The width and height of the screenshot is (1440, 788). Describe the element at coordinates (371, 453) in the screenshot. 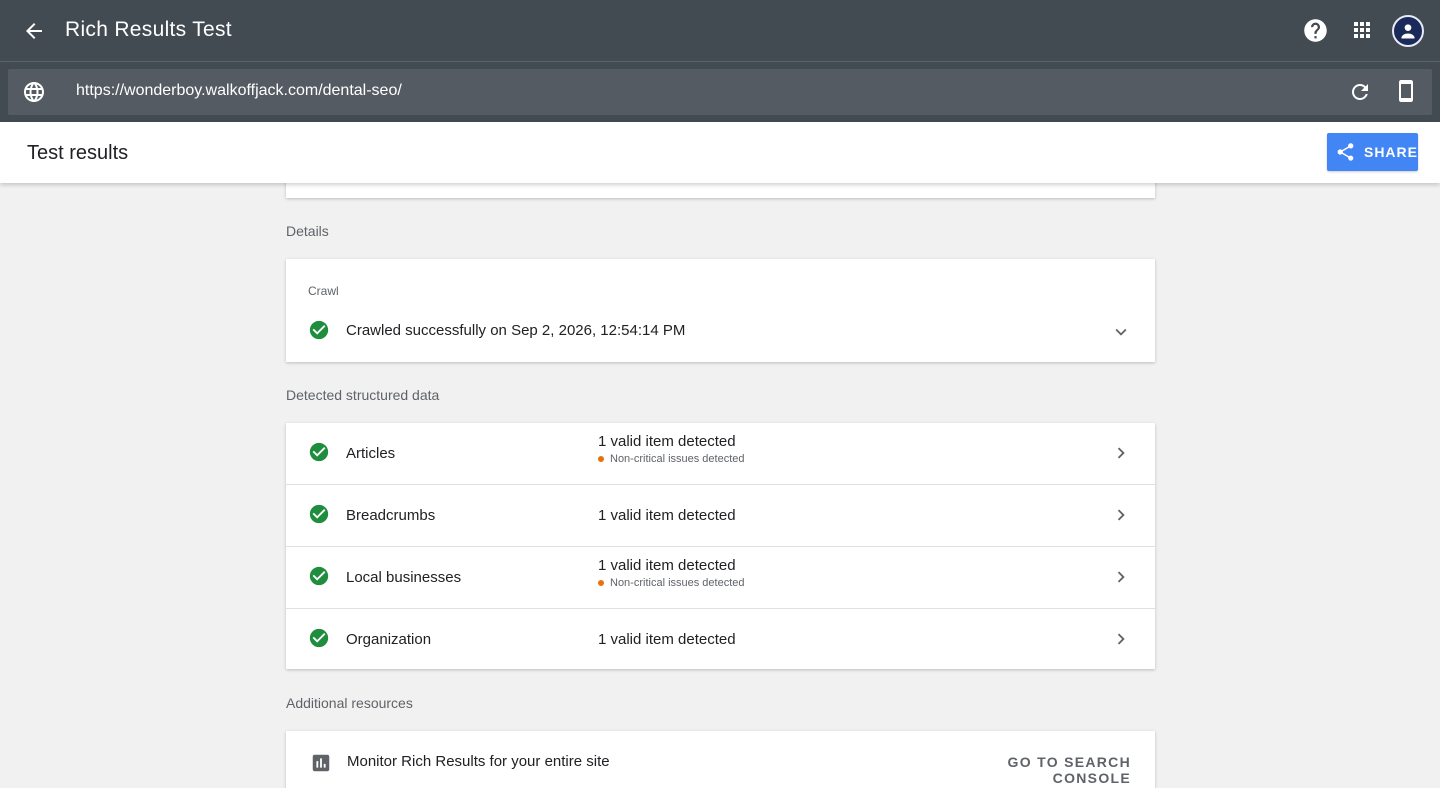

I see `row-name: Articles` at that location.